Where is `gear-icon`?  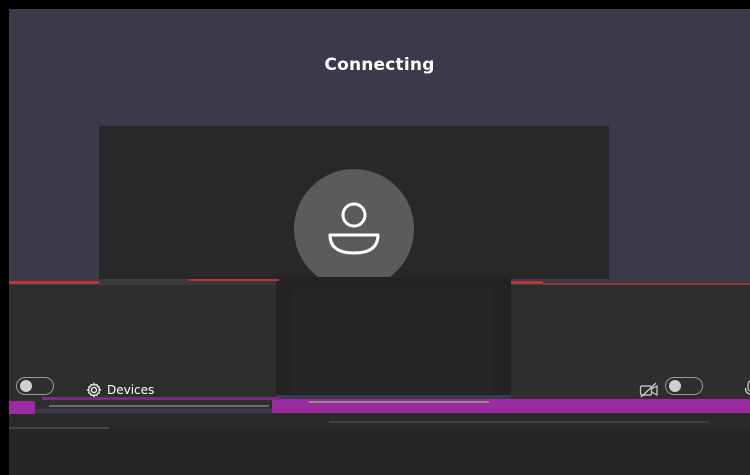
gear-icon is located at coordinates (94, 390).